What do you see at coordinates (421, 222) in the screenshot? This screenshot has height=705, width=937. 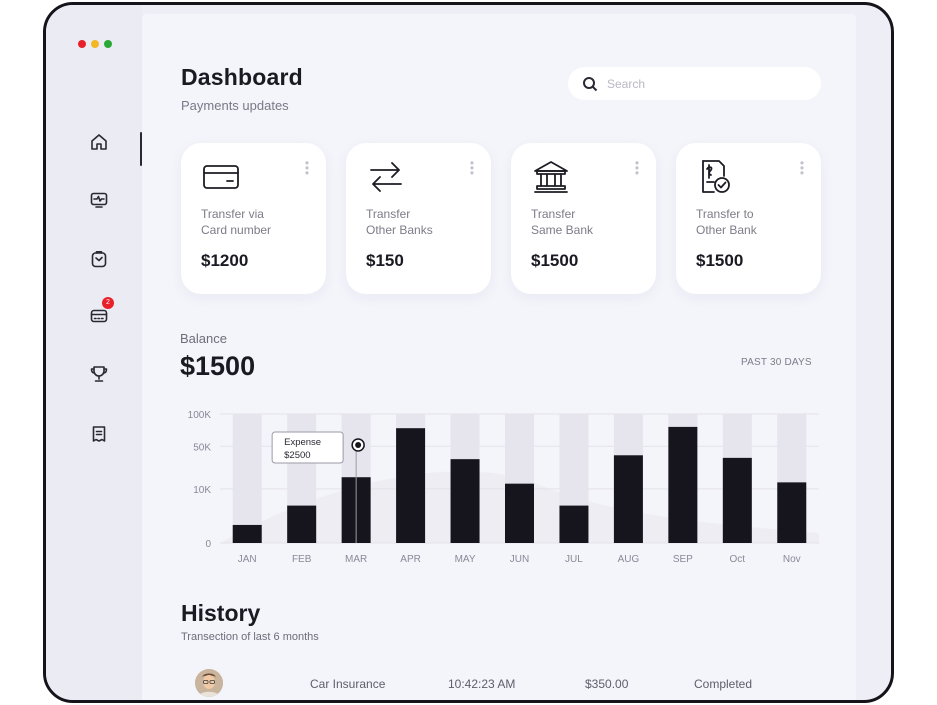 I see `card-label: Transfer Other Banks` at bounding box center [421, 222].